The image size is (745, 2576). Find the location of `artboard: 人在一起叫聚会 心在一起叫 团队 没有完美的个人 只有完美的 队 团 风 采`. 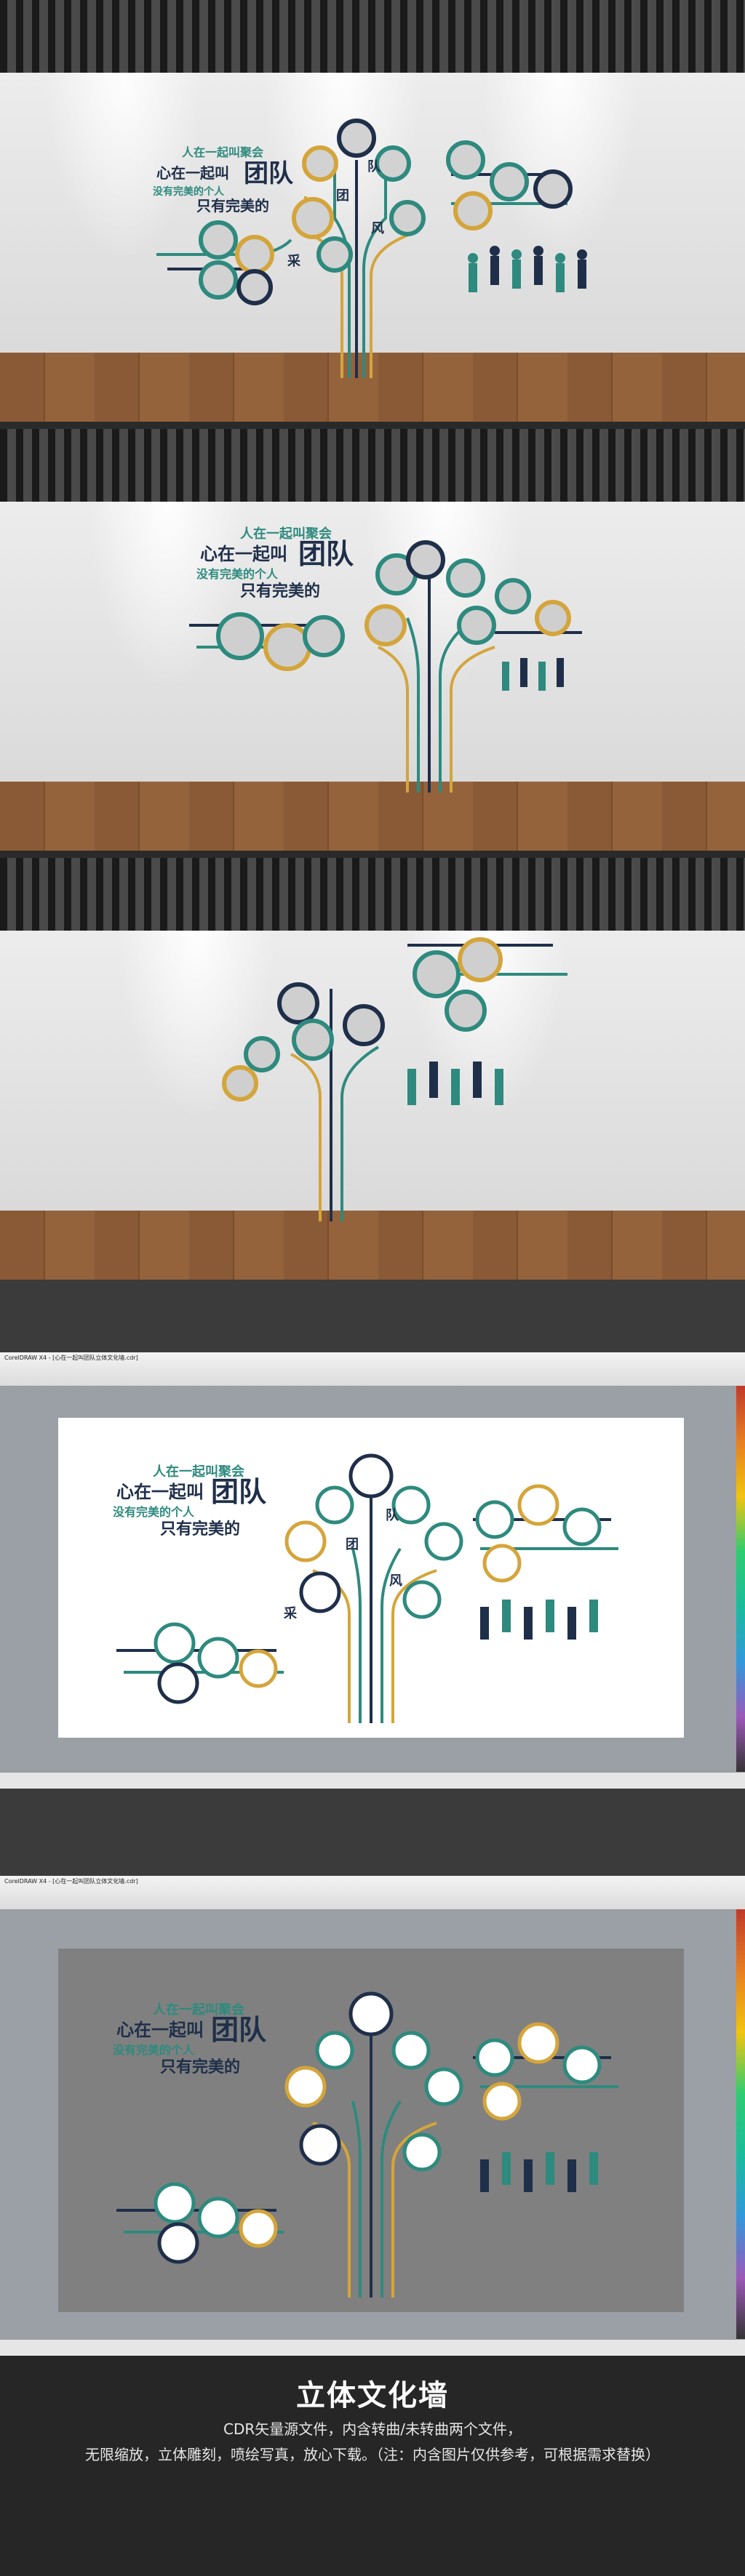

artboard: 人在一起叫聚会 心在一起叫 团队 没有完美的个人 只有完美的 队 团 风 采 is located at coordinates (371, 1578).